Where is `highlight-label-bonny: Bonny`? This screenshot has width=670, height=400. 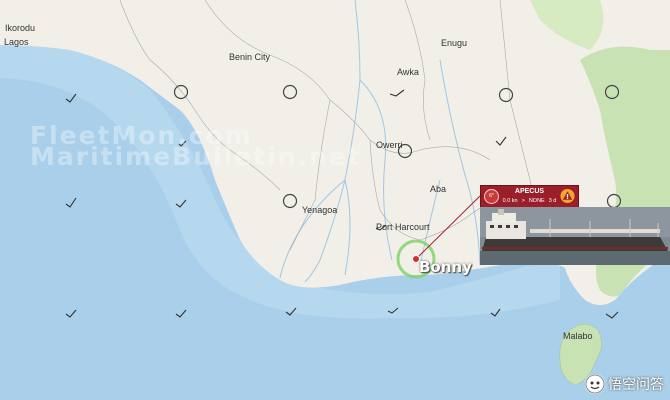 highlight-label-bonny: Bonny is located at coordinates (445, 267).